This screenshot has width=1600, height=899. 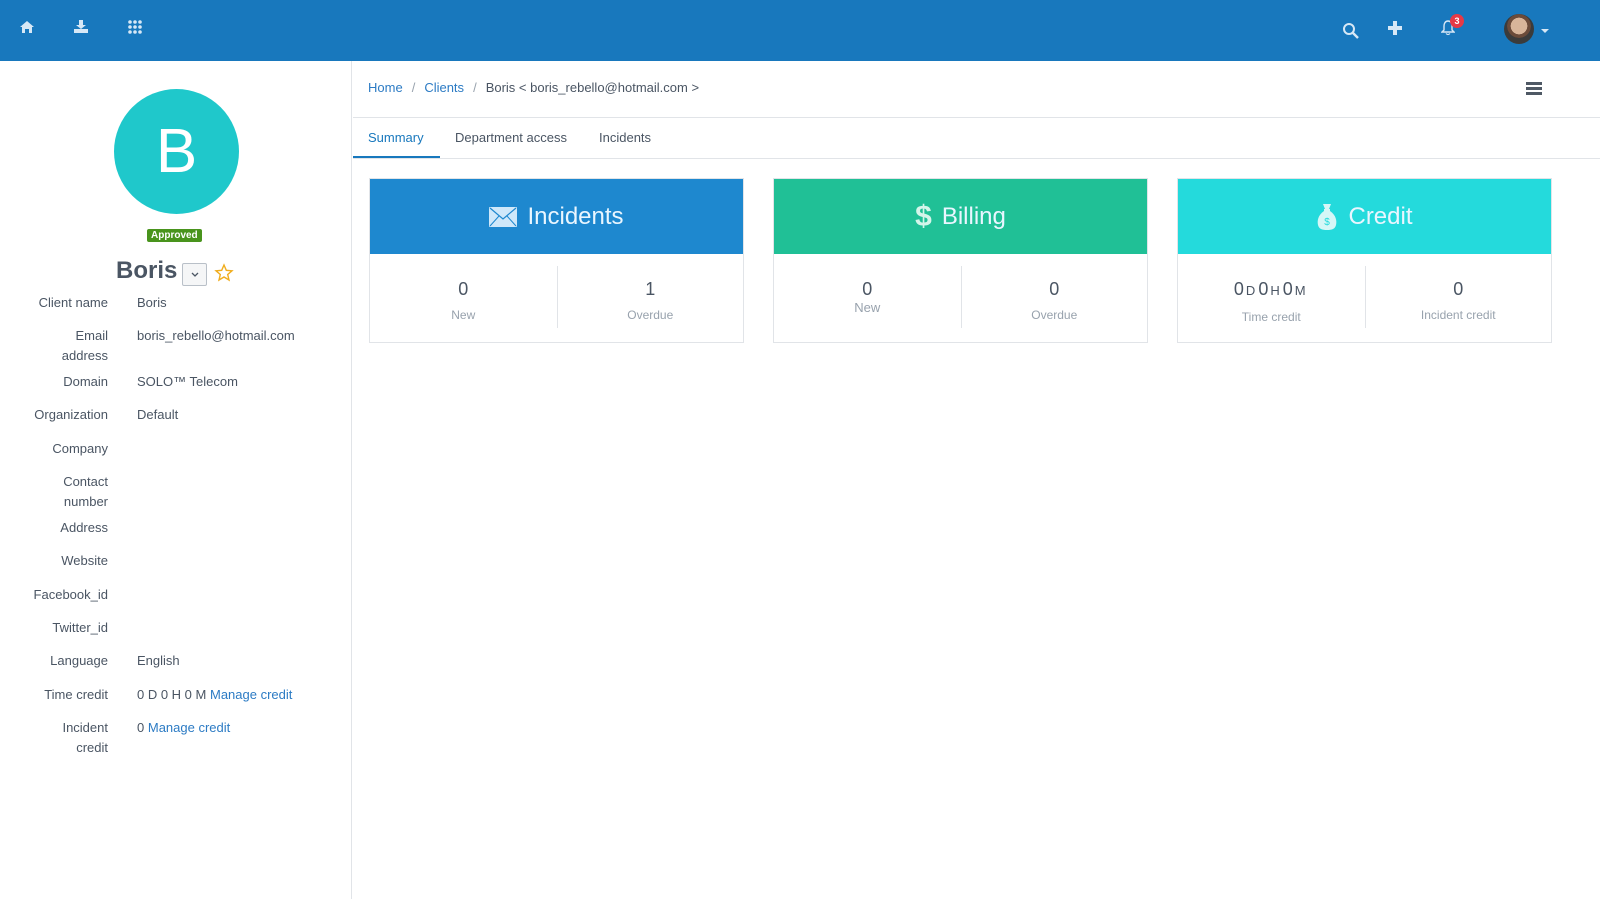 What do you see at coordinates (396, 137) in the screenshot?
I see `tab-summary: Summary` at bounding box center [396, 137].